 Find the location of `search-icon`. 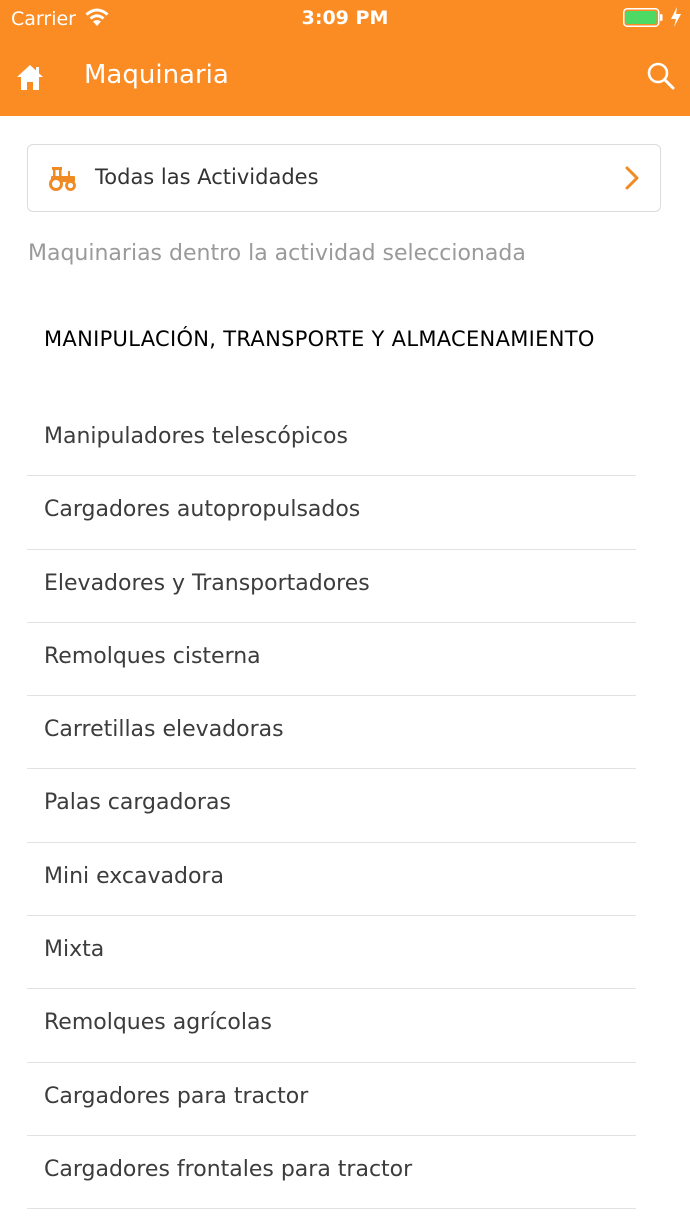

search-icon is located at coordinates (661, 76).